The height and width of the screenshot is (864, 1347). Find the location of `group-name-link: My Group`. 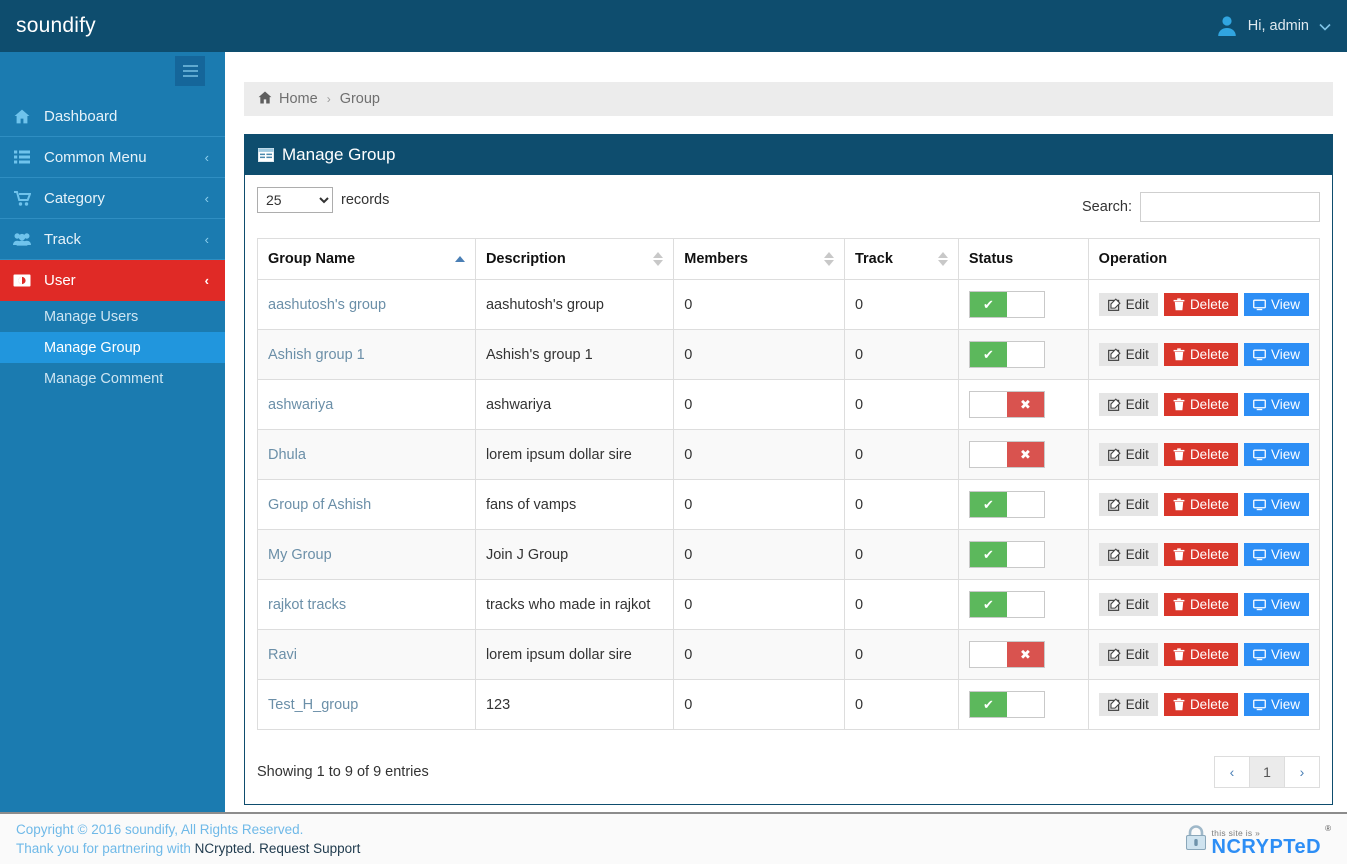

group-name-link: My Group is located at coordinates (300, 555).